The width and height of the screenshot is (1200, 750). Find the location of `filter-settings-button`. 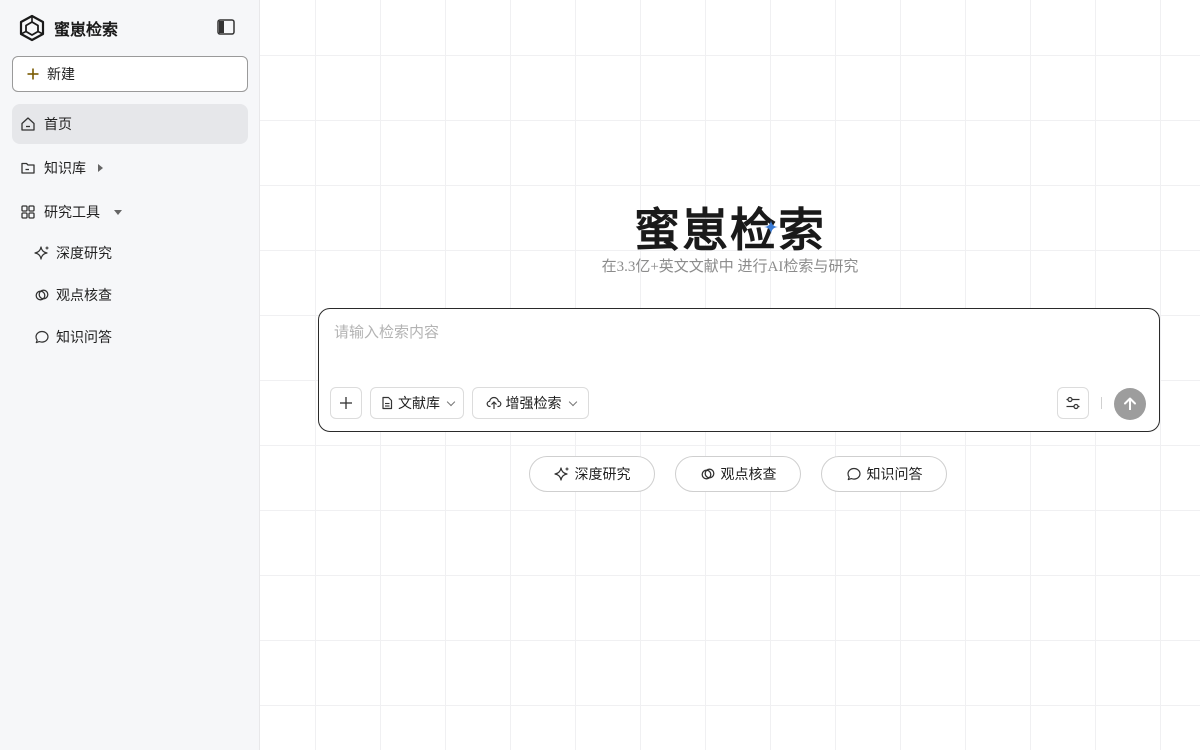

filter-settings-button is located at coordinates (1073, 403).